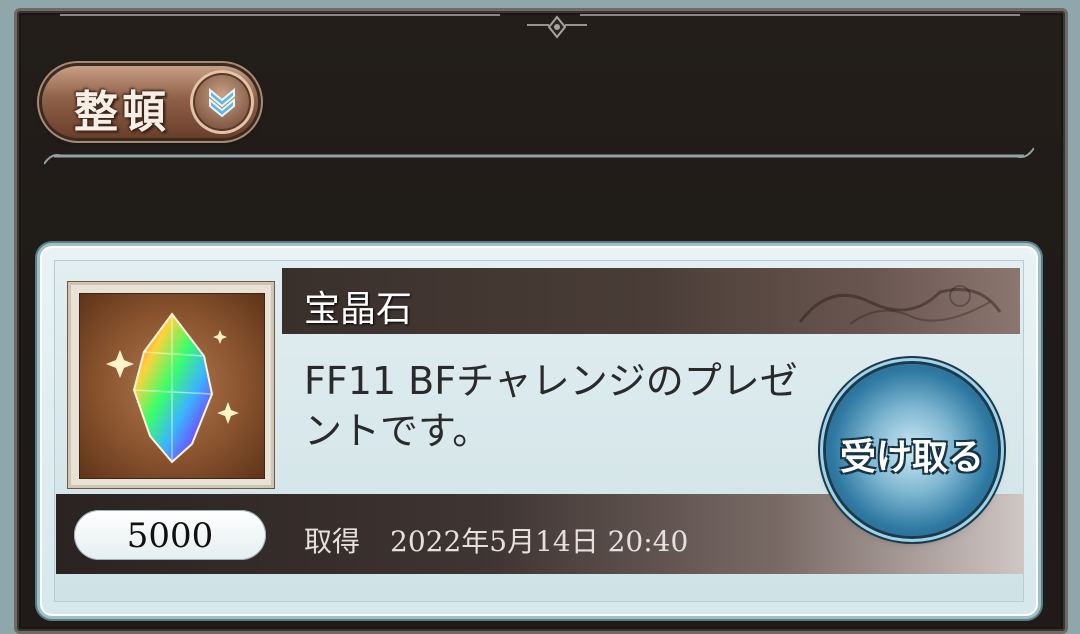 The height and width of the screenshot is (634, 1080). Describe the element at coordinates (900, 305) in the screenshot. I see `title-ornament-icon` at that location.